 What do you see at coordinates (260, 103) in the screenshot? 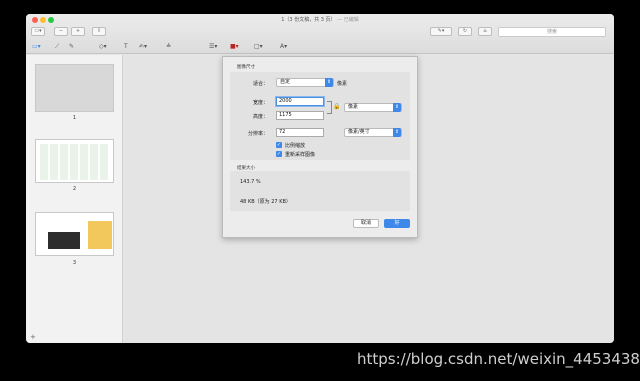
I see `width-label: 宽度：` at bounding box center [260, 103].